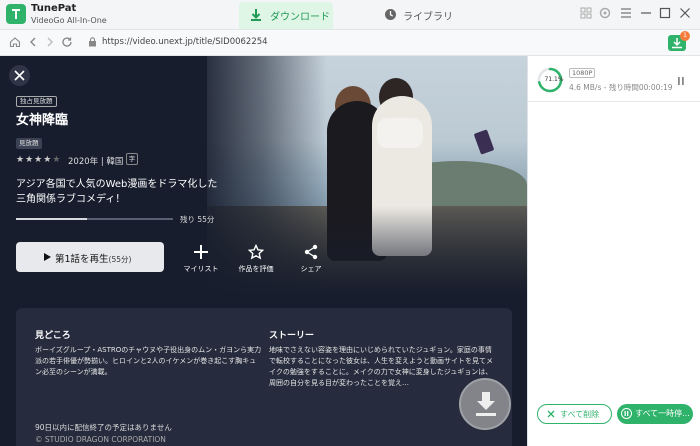  I want to click on address-bar: https://video.unext.jp/title/SID0062254, so click(350, 43).